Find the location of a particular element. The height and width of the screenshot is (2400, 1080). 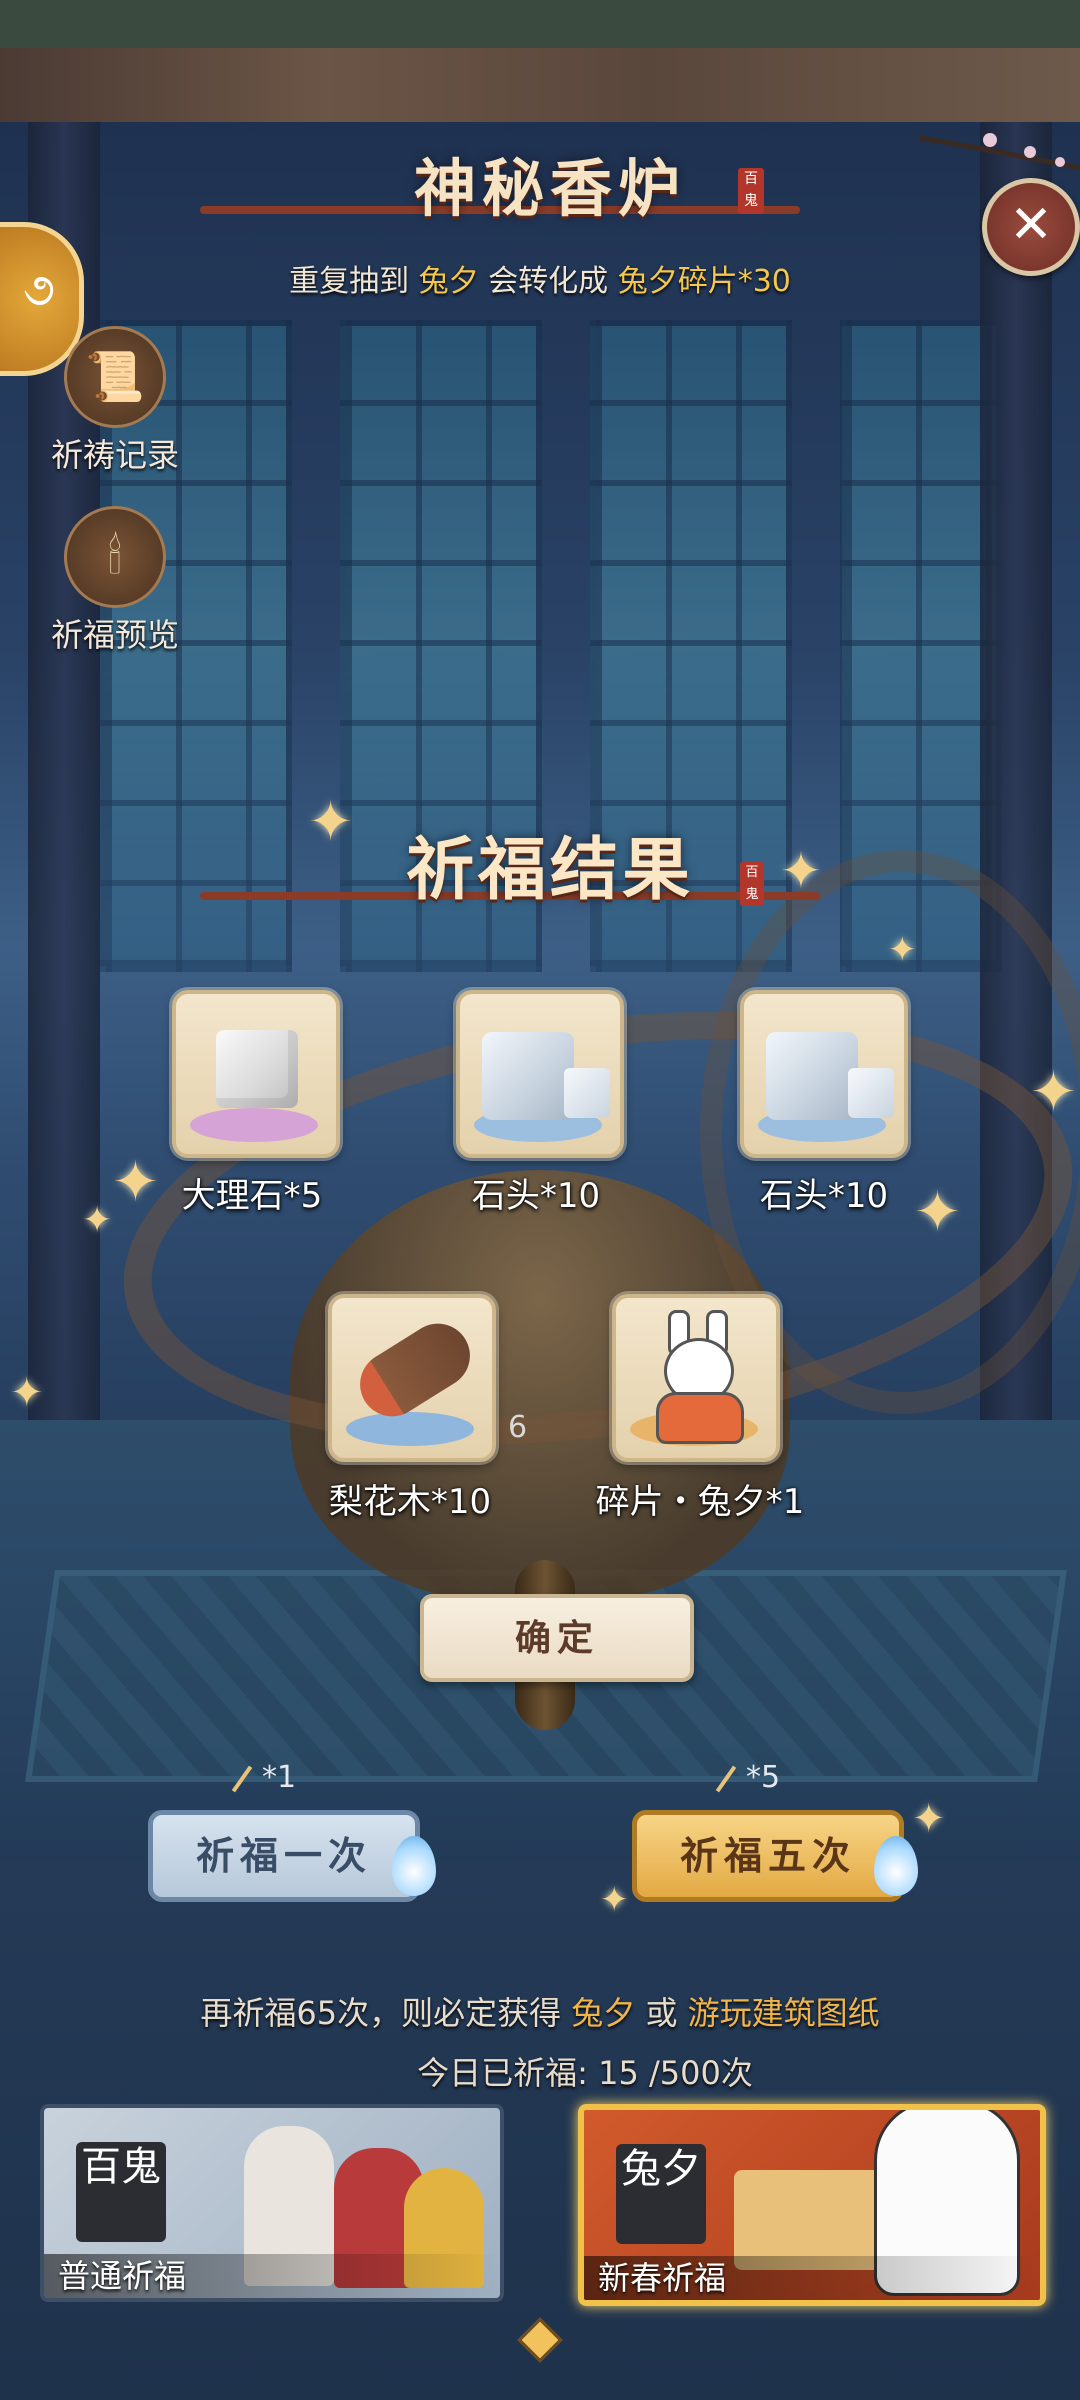

preview-button: 🕯 祈福预览 is located at coordinates (115, 581).